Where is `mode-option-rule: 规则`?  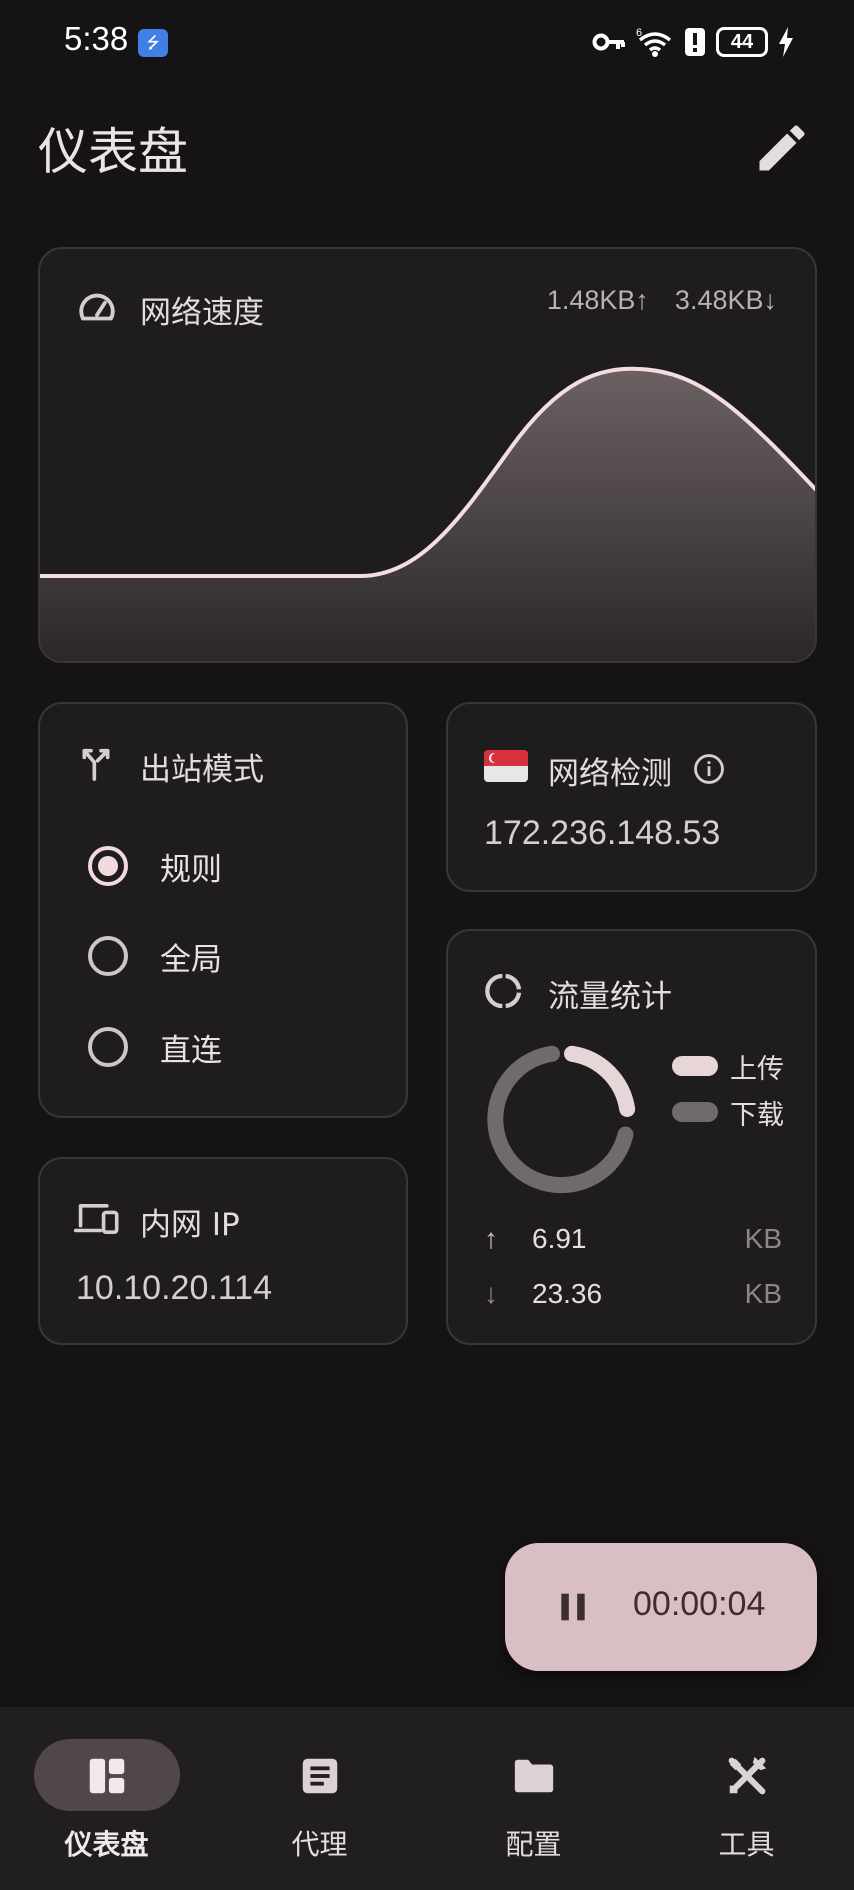
mode-option-rule: 规则 is located at coordinates (155, 866).